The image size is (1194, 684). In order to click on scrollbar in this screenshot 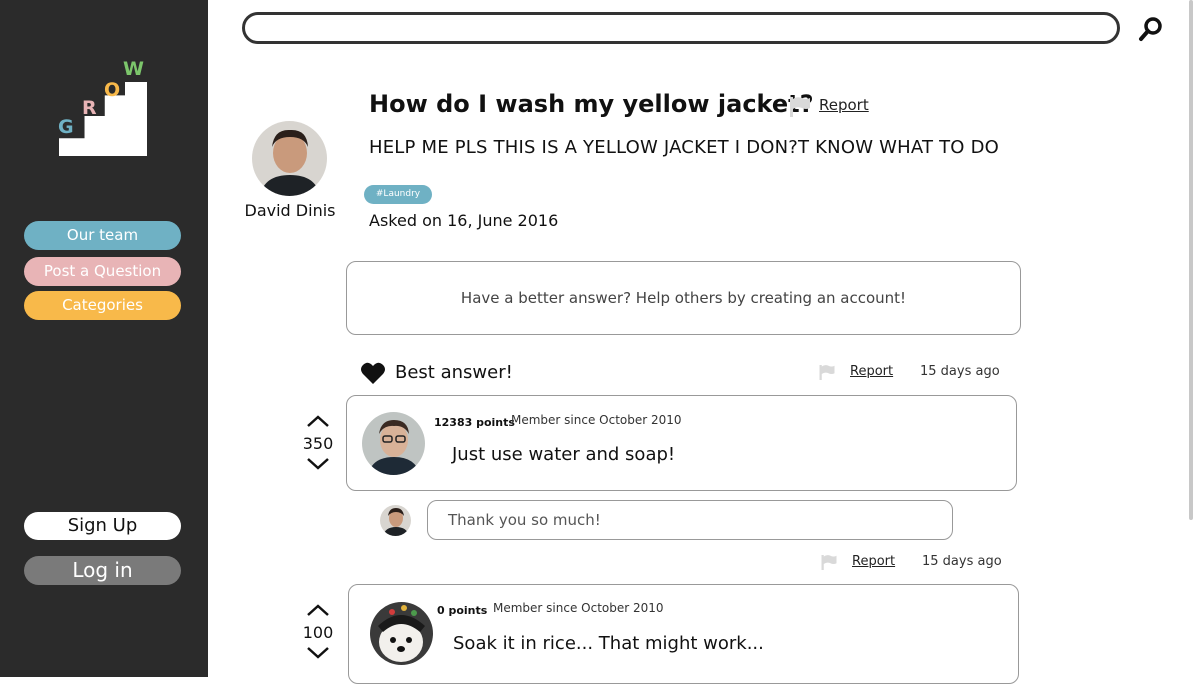, I will do `click(1191, 260)`.